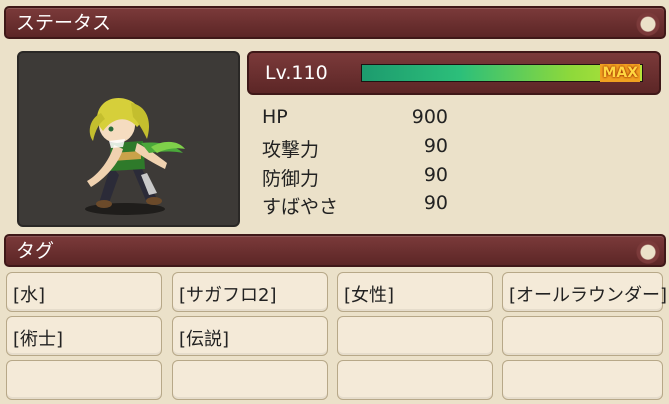 This screenshot has height=404, width=669. Describe the element at coordinates (369, 295) in the screenshot. I see `tag-label: [女性]` at that location.